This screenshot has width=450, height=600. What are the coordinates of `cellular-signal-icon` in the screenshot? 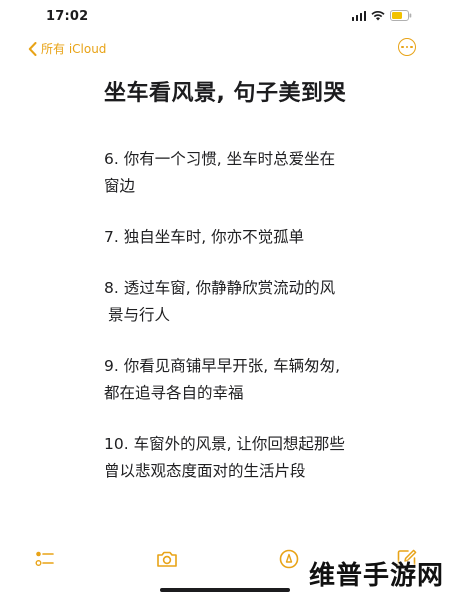 It's located at (358, 15).